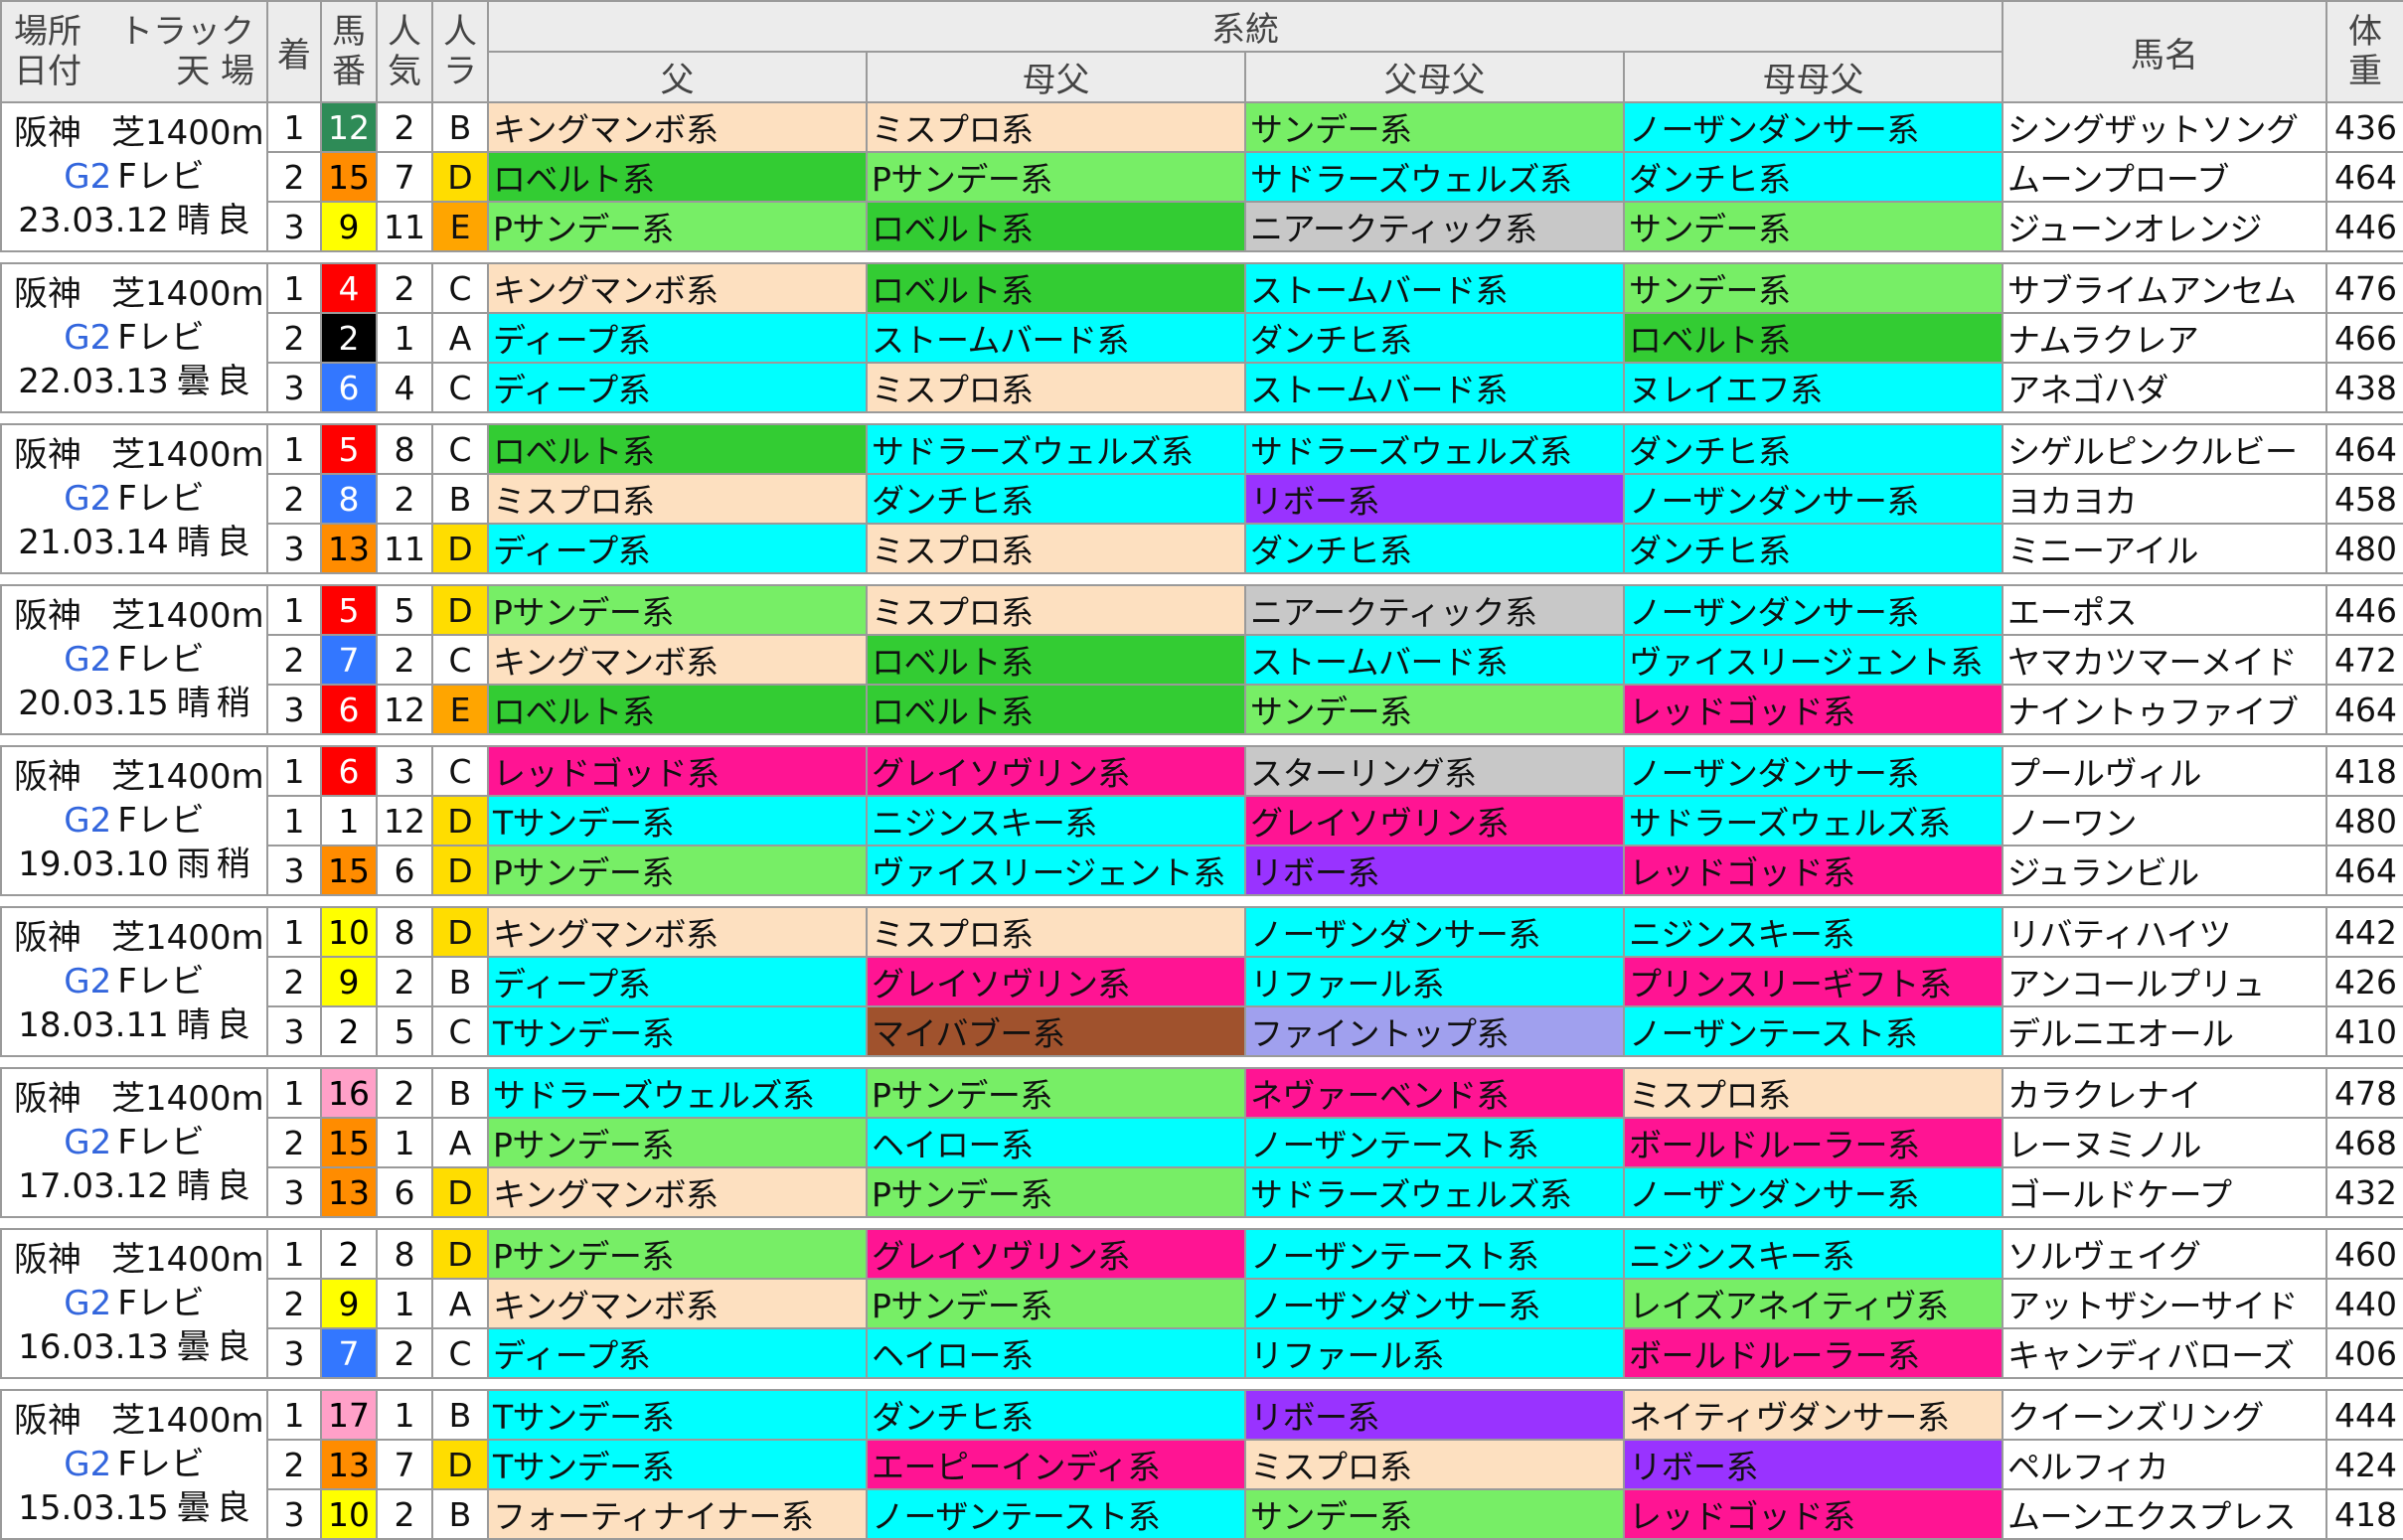 This screenshot has width=2403, height=1540. Describe the element at coordinates (294, 1303) in the screenshot. I see `finish-cell: 2` at that location.